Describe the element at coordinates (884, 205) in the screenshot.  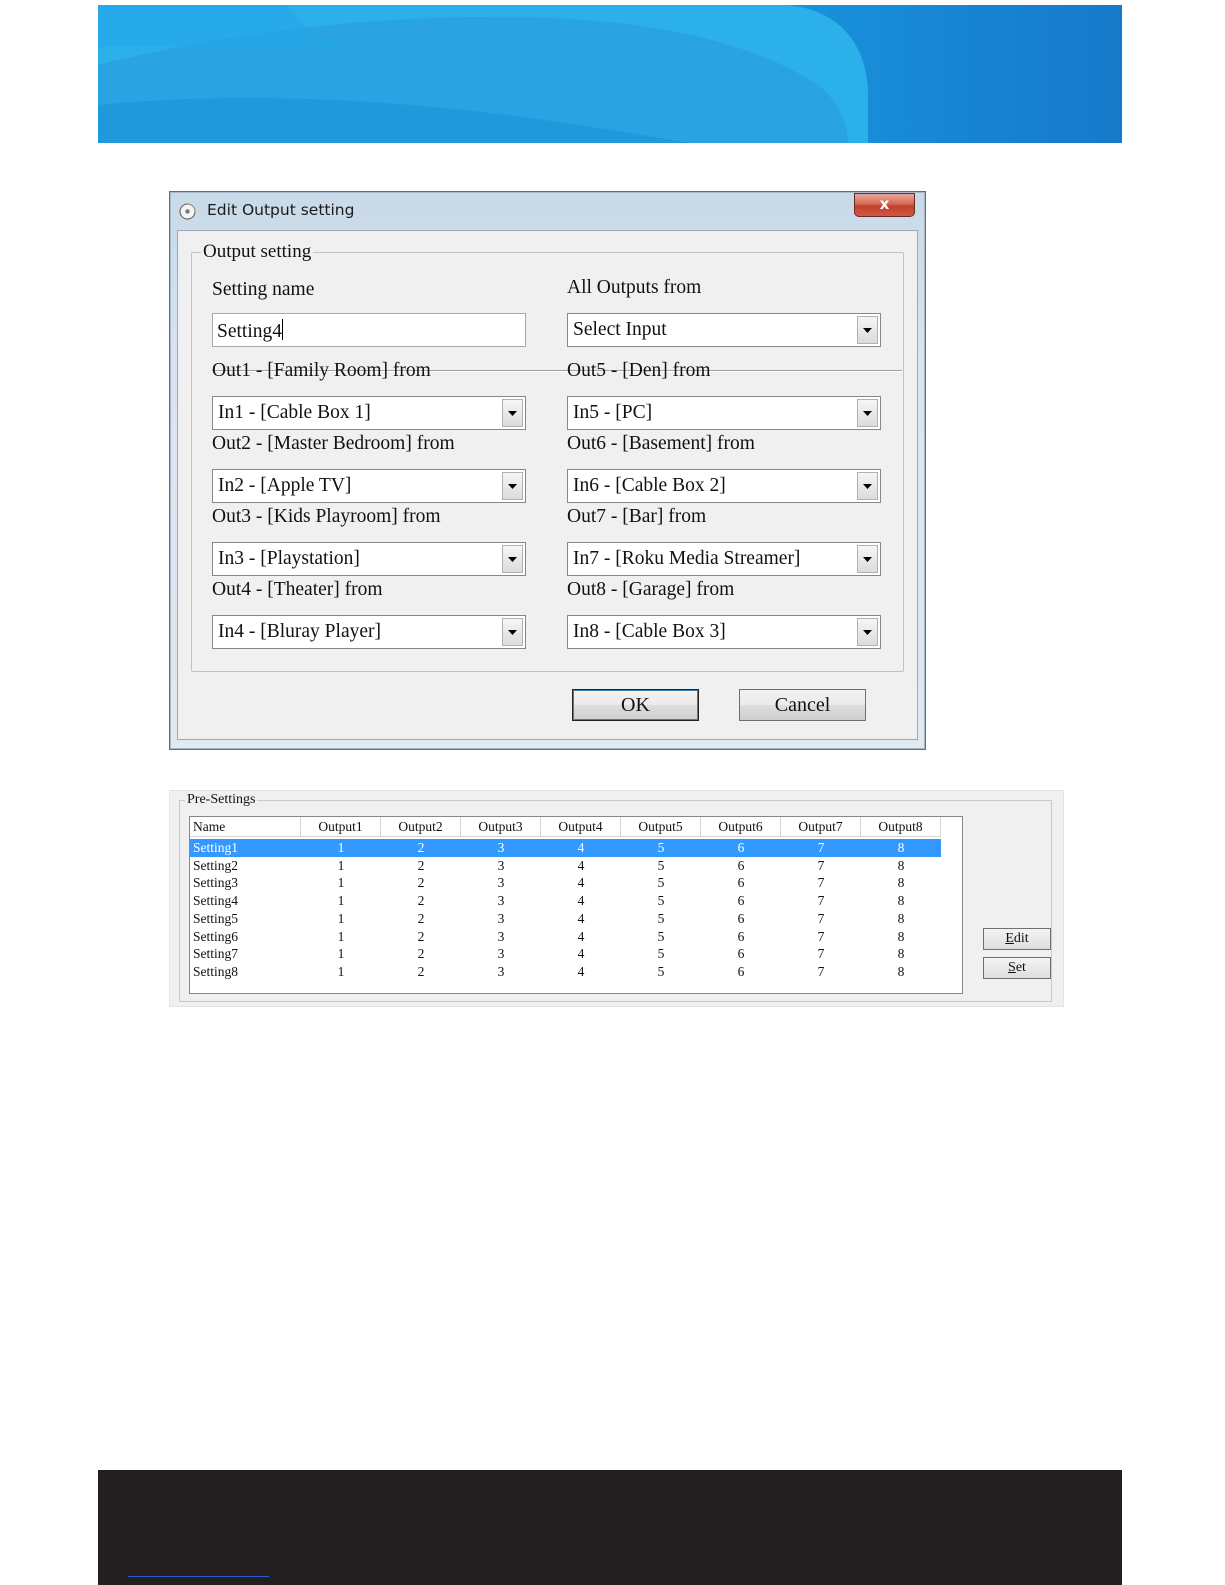
I see `close-button: x` at that location.